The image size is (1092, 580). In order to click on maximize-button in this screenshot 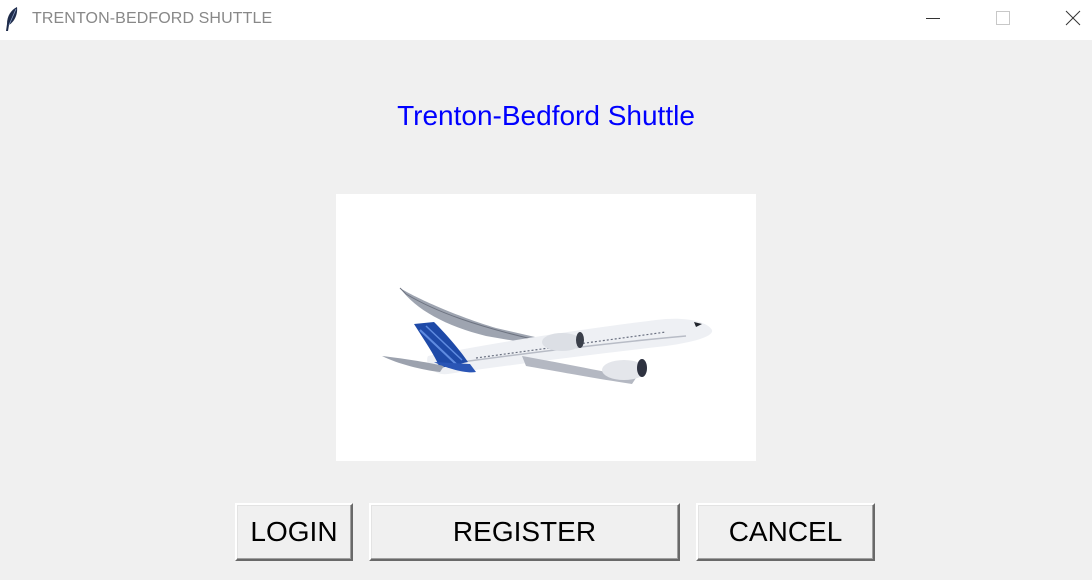, I will do `click(1003, 20)`.